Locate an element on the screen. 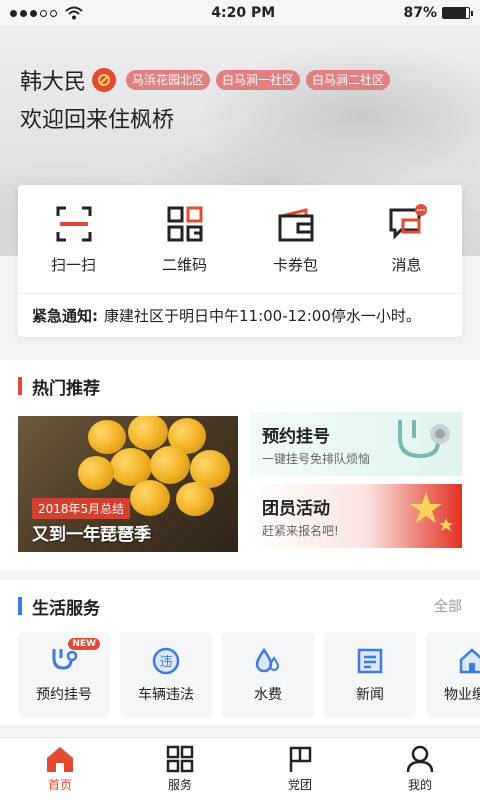 Image resolution: width=480 pixels, height=800 pixels. quick-action-row: 扫一扫 二维码 卡券包 消息 is located at coordinates (240, 239).